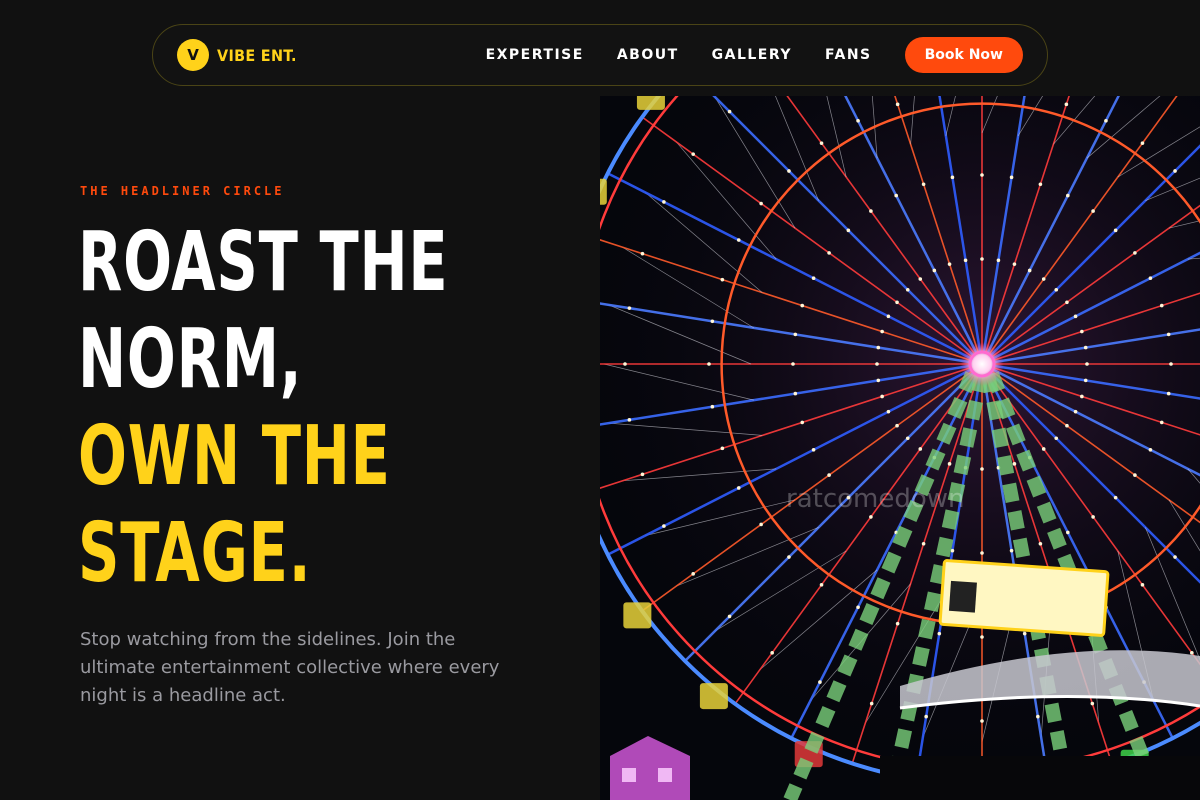  I want to click on headline-line-3: OWN THE, so click(234, 456).